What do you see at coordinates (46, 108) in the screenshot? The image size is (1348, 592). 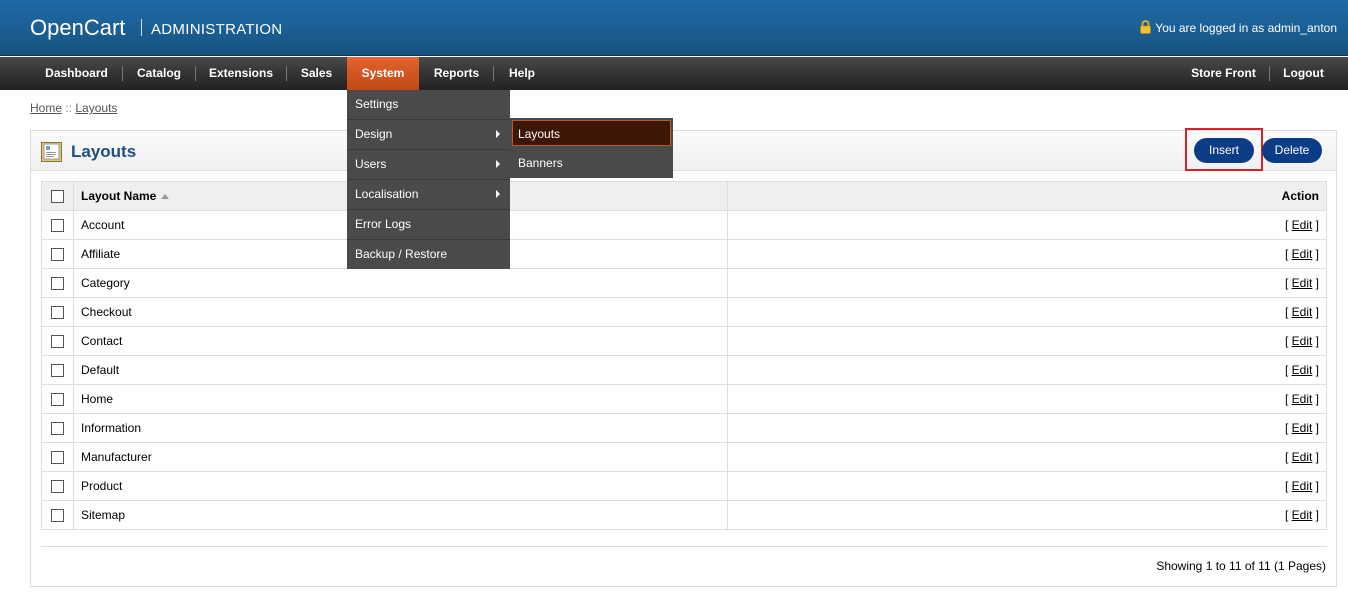 I see `breadcrumb-home: Home` at bounding box center [46, 108].